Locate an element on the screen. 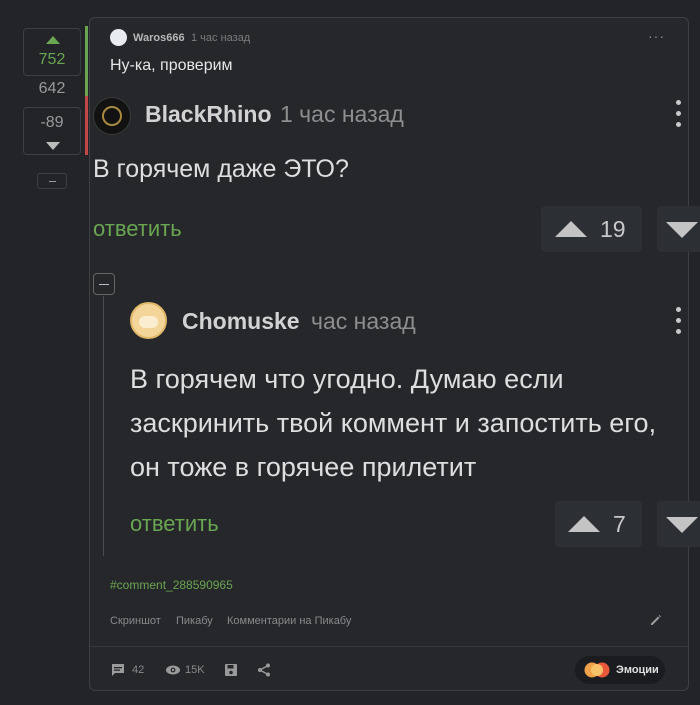 Image resolution: width=700 pixels, height=705 pixels. comments-count: 42 is located at coordinates (138, 670).